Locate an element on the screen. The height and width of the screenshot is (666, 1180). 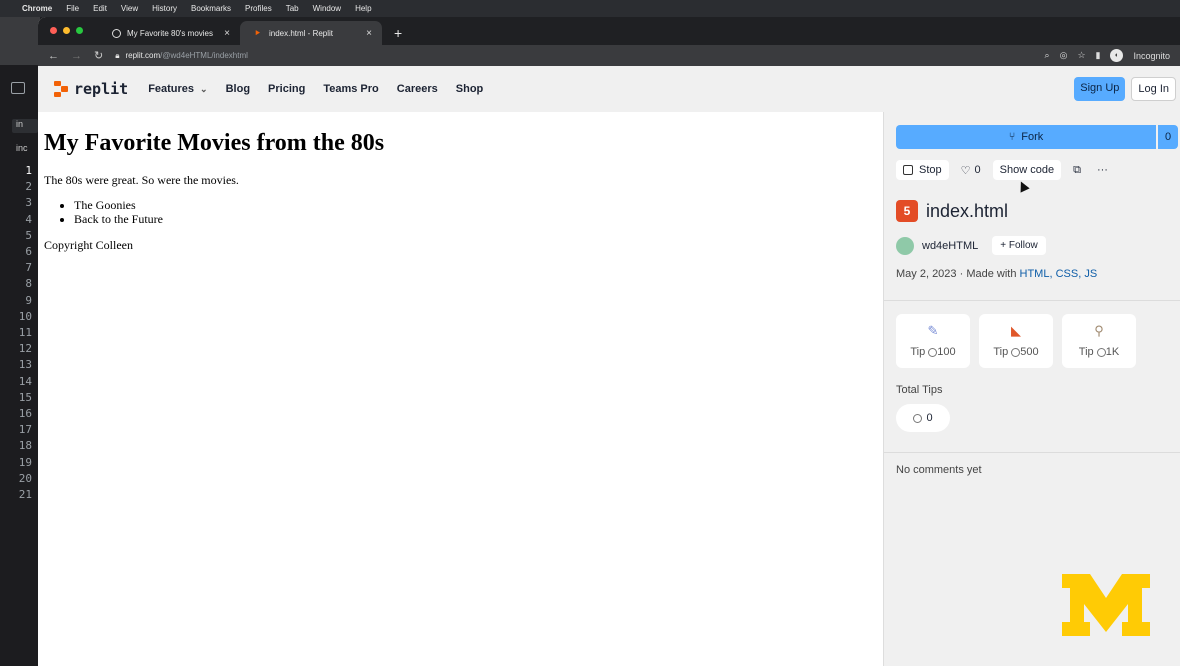
nav-teams-pro: Teams Pro is located at coordinates (350, 89).